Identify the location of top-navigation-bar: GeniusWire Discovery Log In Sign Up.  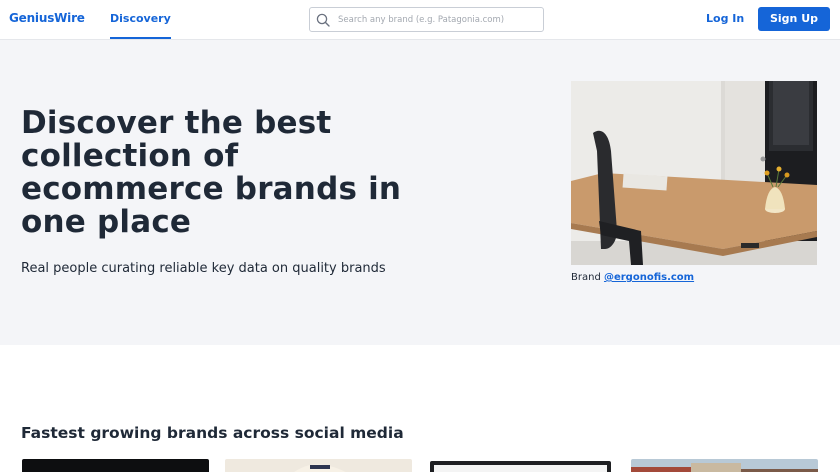
(420, 20).